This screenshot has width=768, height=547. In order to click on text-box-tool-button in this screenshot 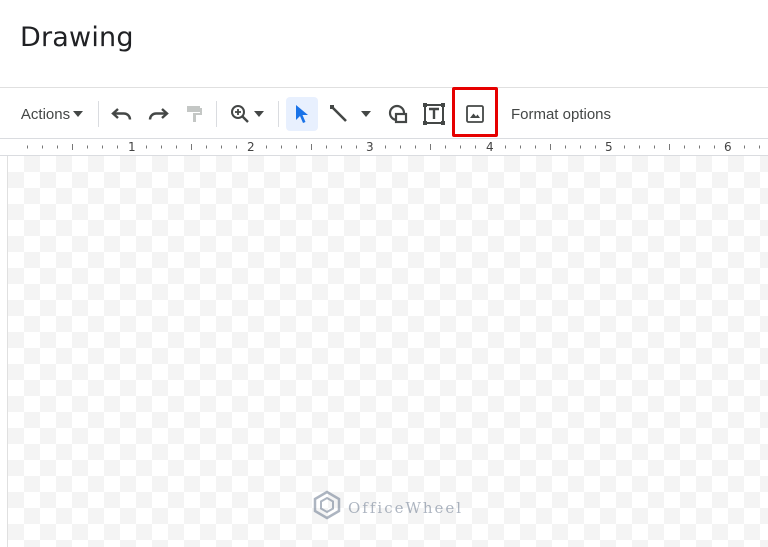, I will do `click(434, 114)`.